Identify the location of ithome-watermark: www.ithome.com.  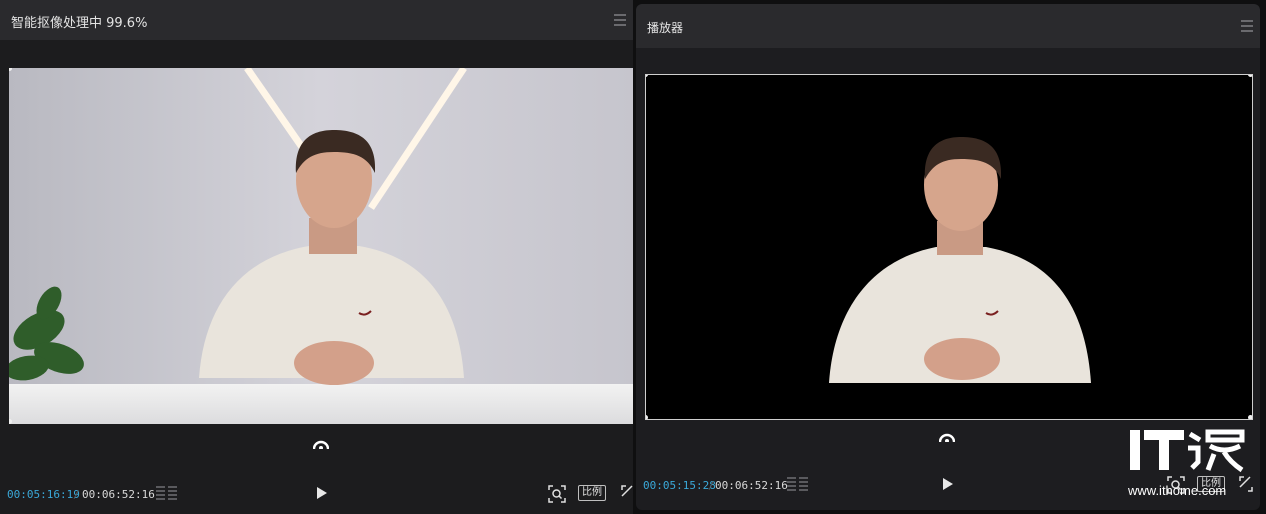
(1190, 464).